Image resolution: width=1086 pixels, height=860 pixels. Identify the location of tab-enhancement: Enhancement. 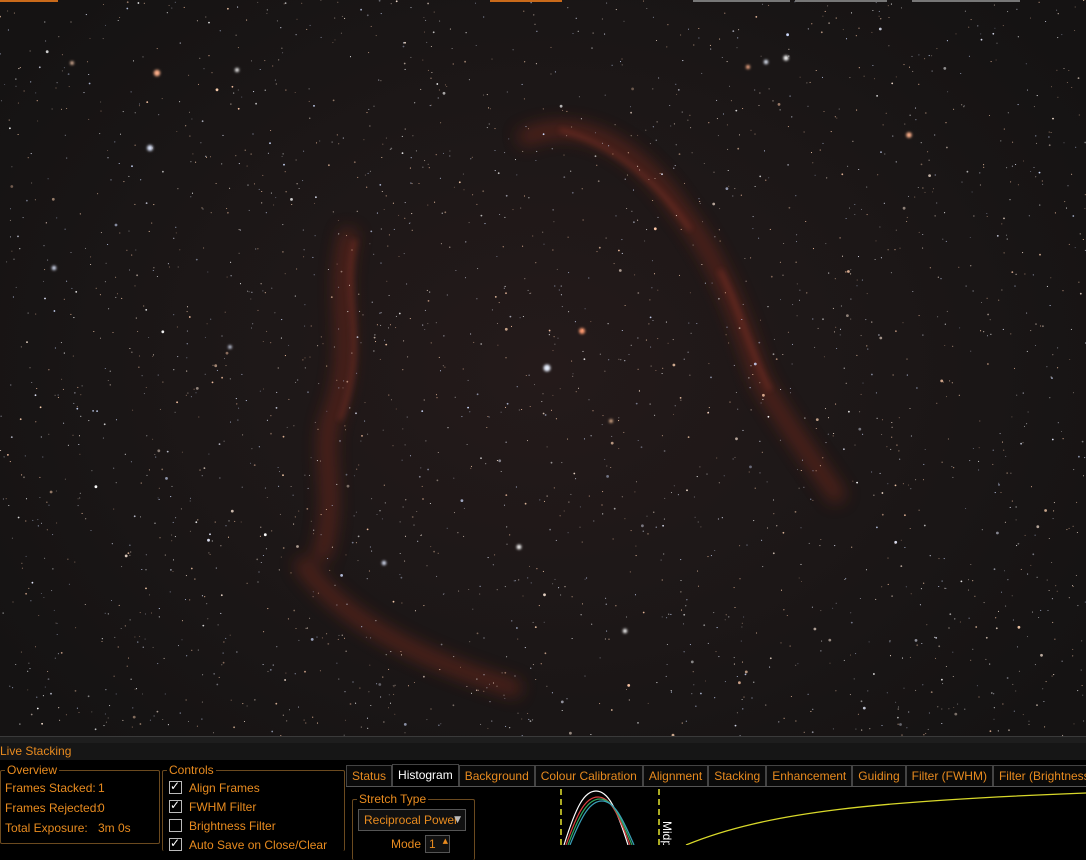
(809, 776).